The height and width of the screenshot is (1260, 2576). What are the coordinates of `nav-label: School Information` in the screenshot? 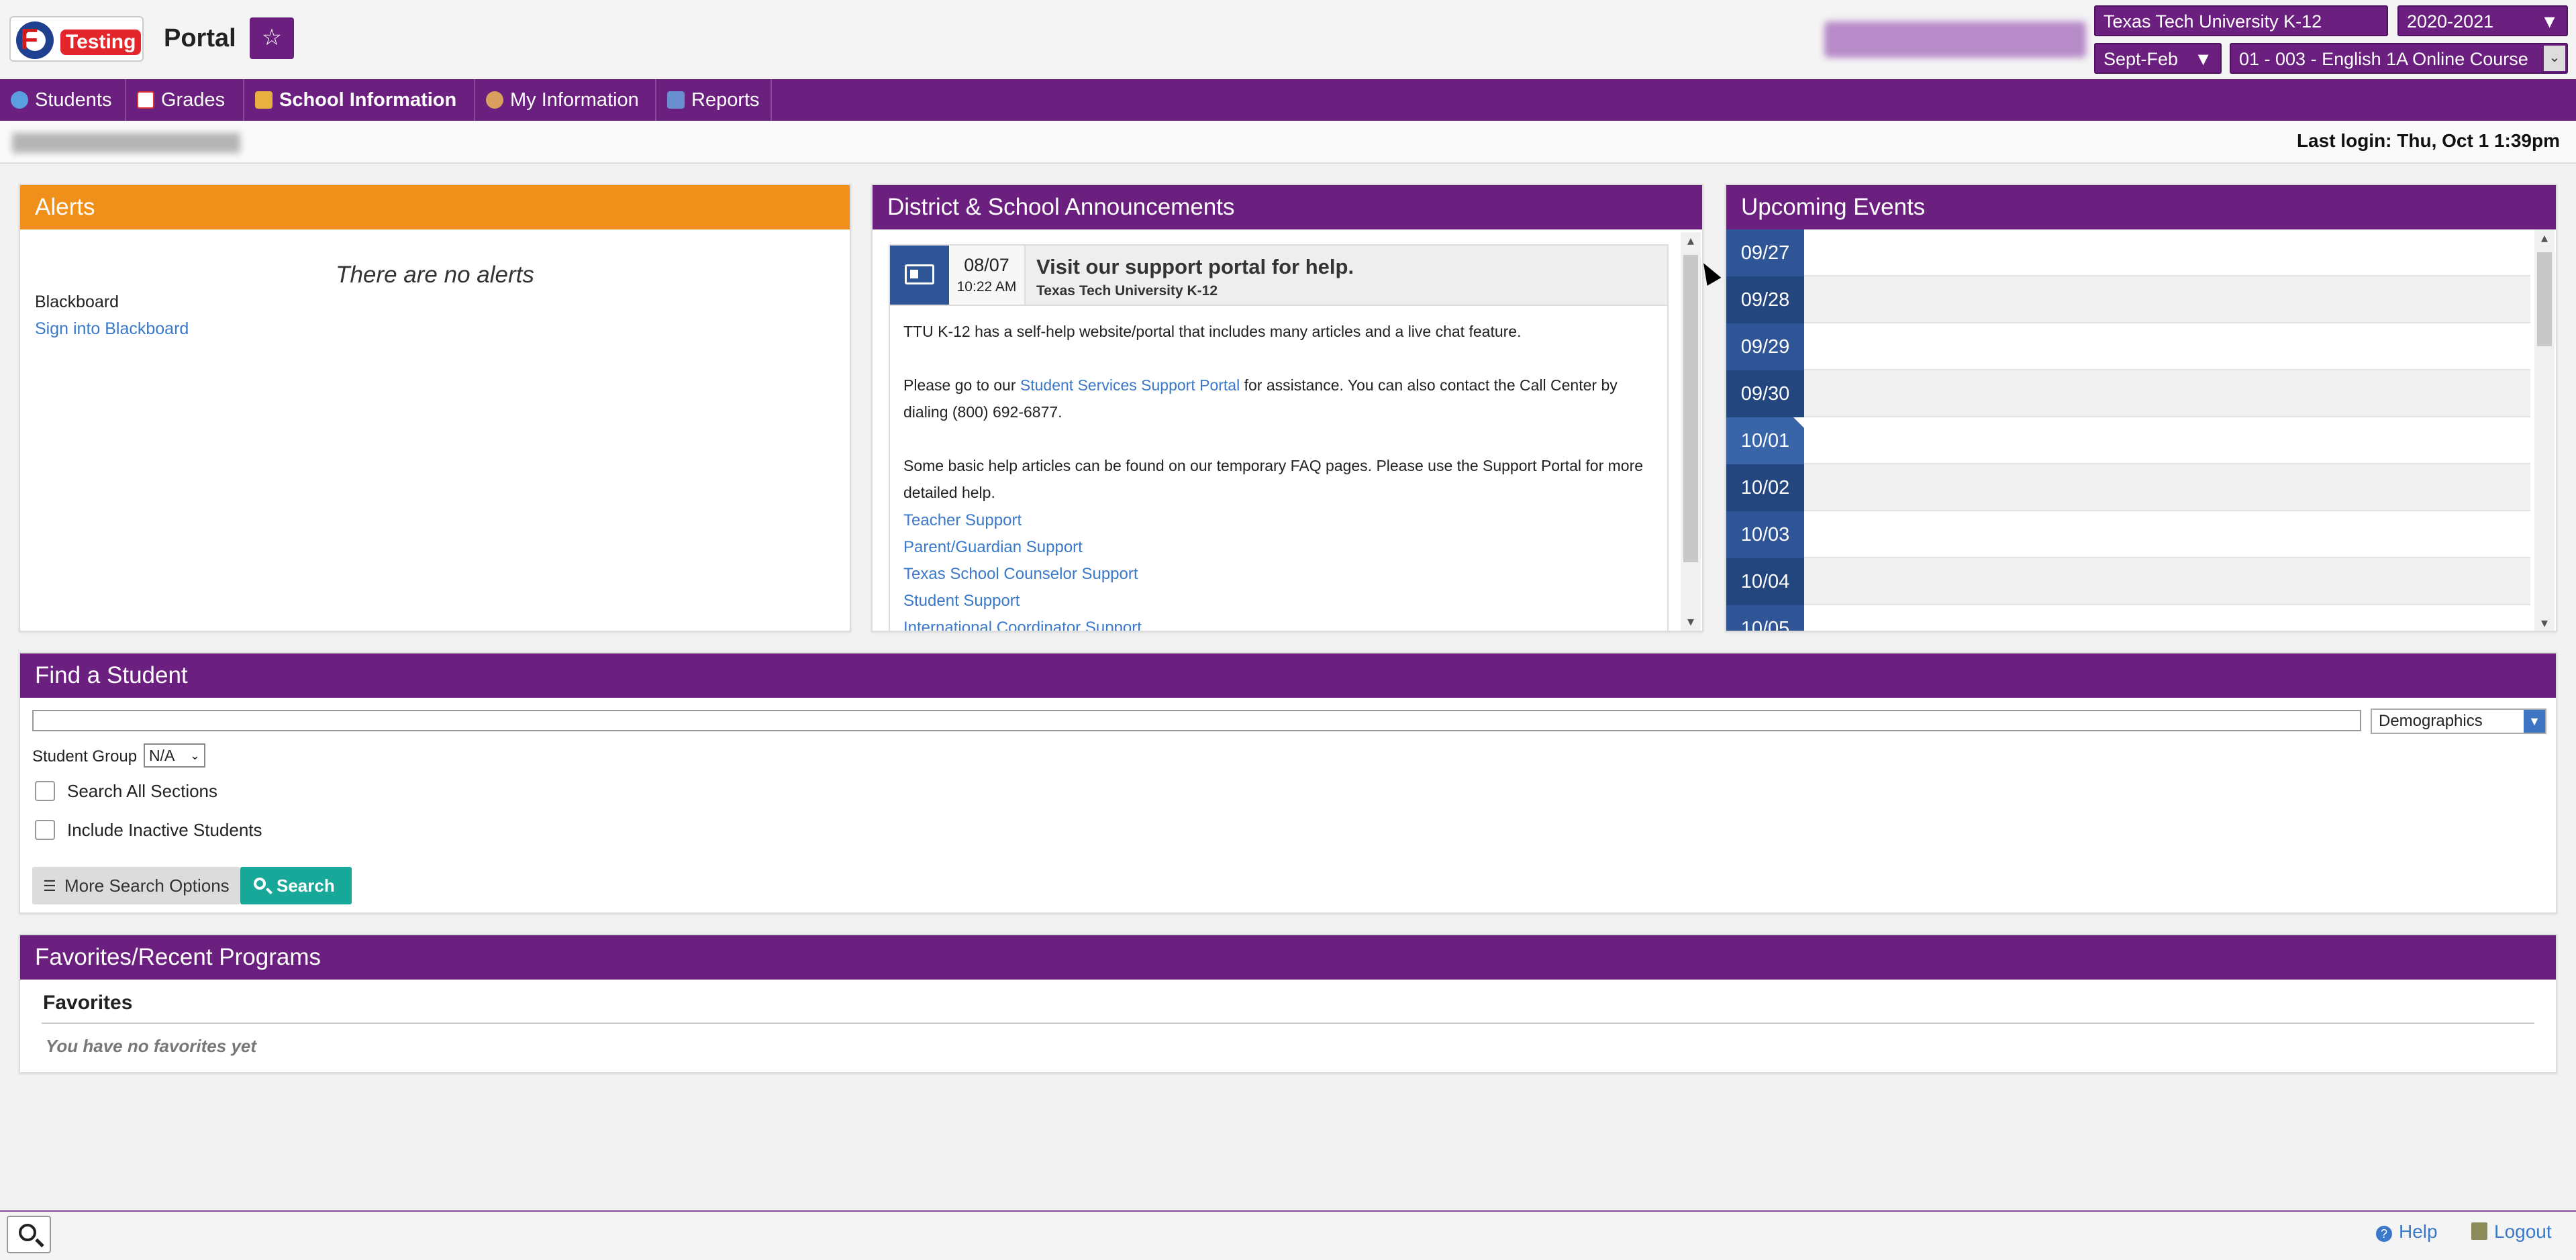 It's located at (368, 100).